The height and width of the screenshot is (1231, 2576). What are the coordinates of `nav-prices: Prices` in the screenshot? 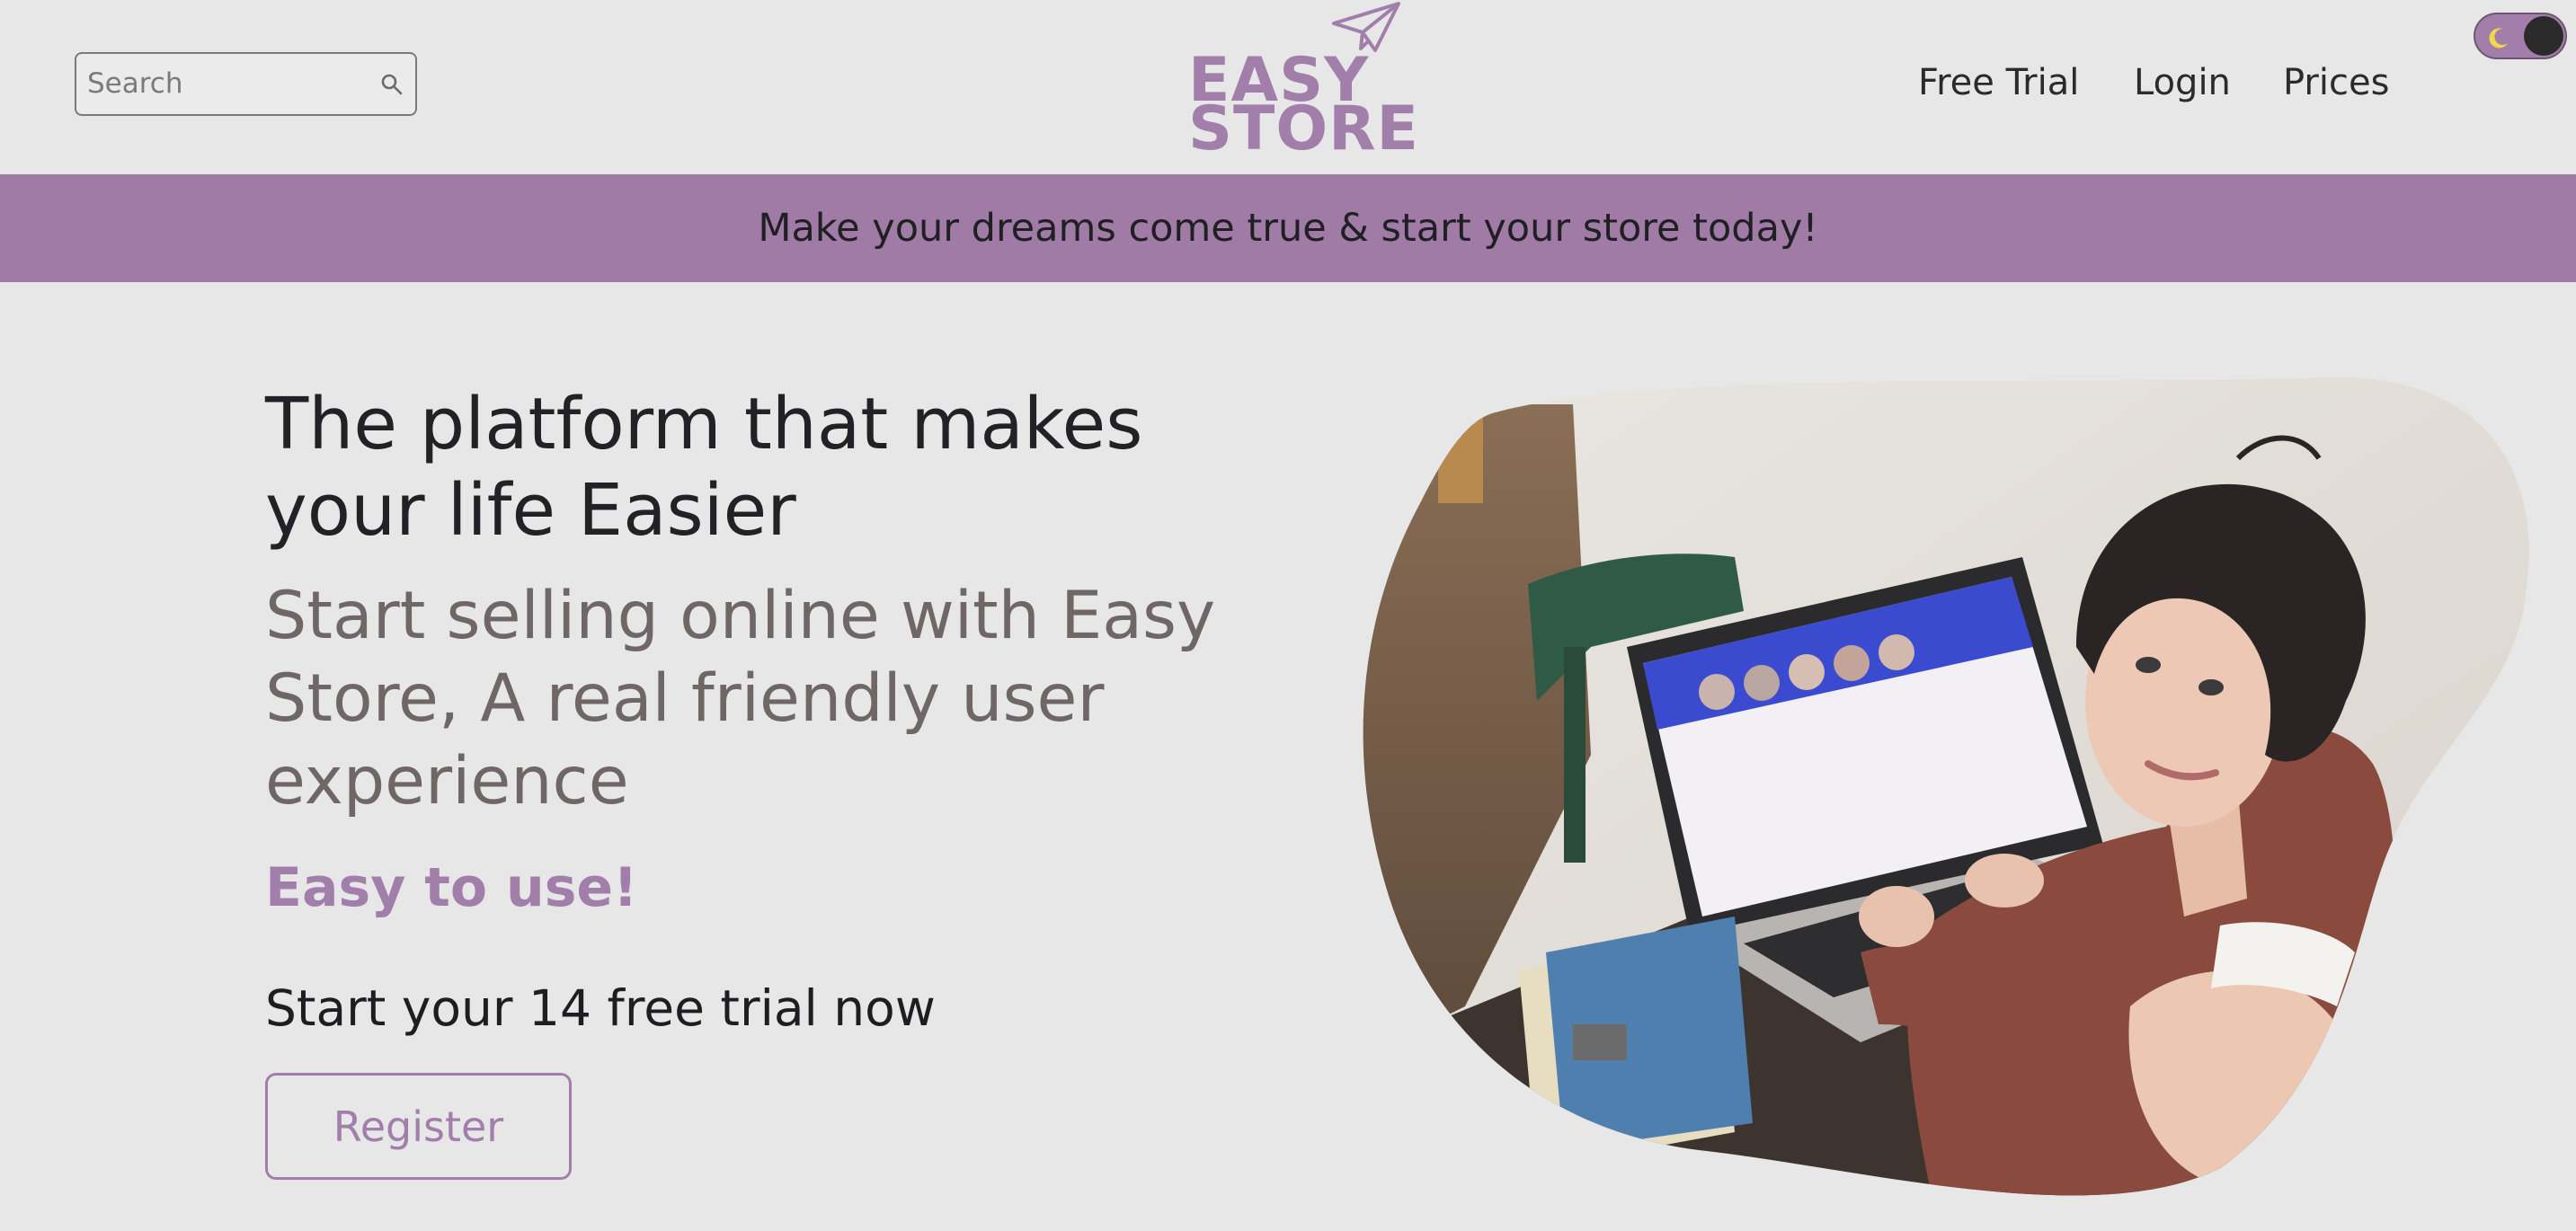 It's located at (2336, 83).